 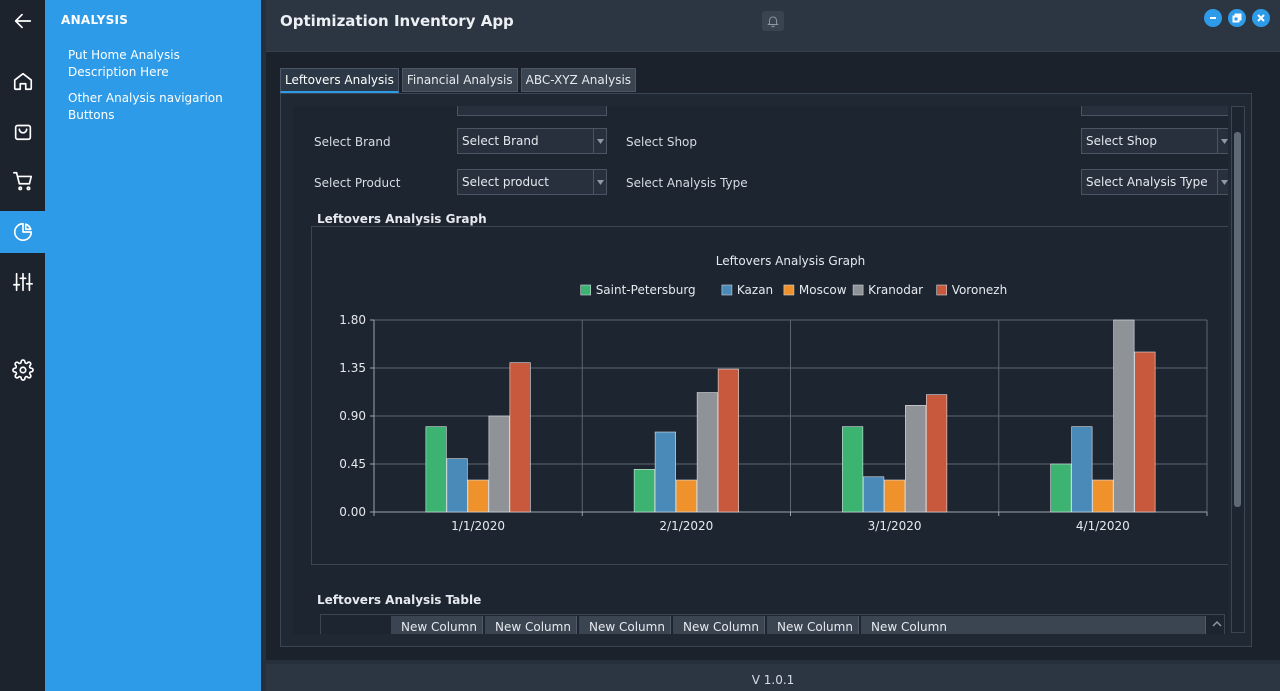 I want to click on y-tick-label: 1.80, so click(x=352, y=320).